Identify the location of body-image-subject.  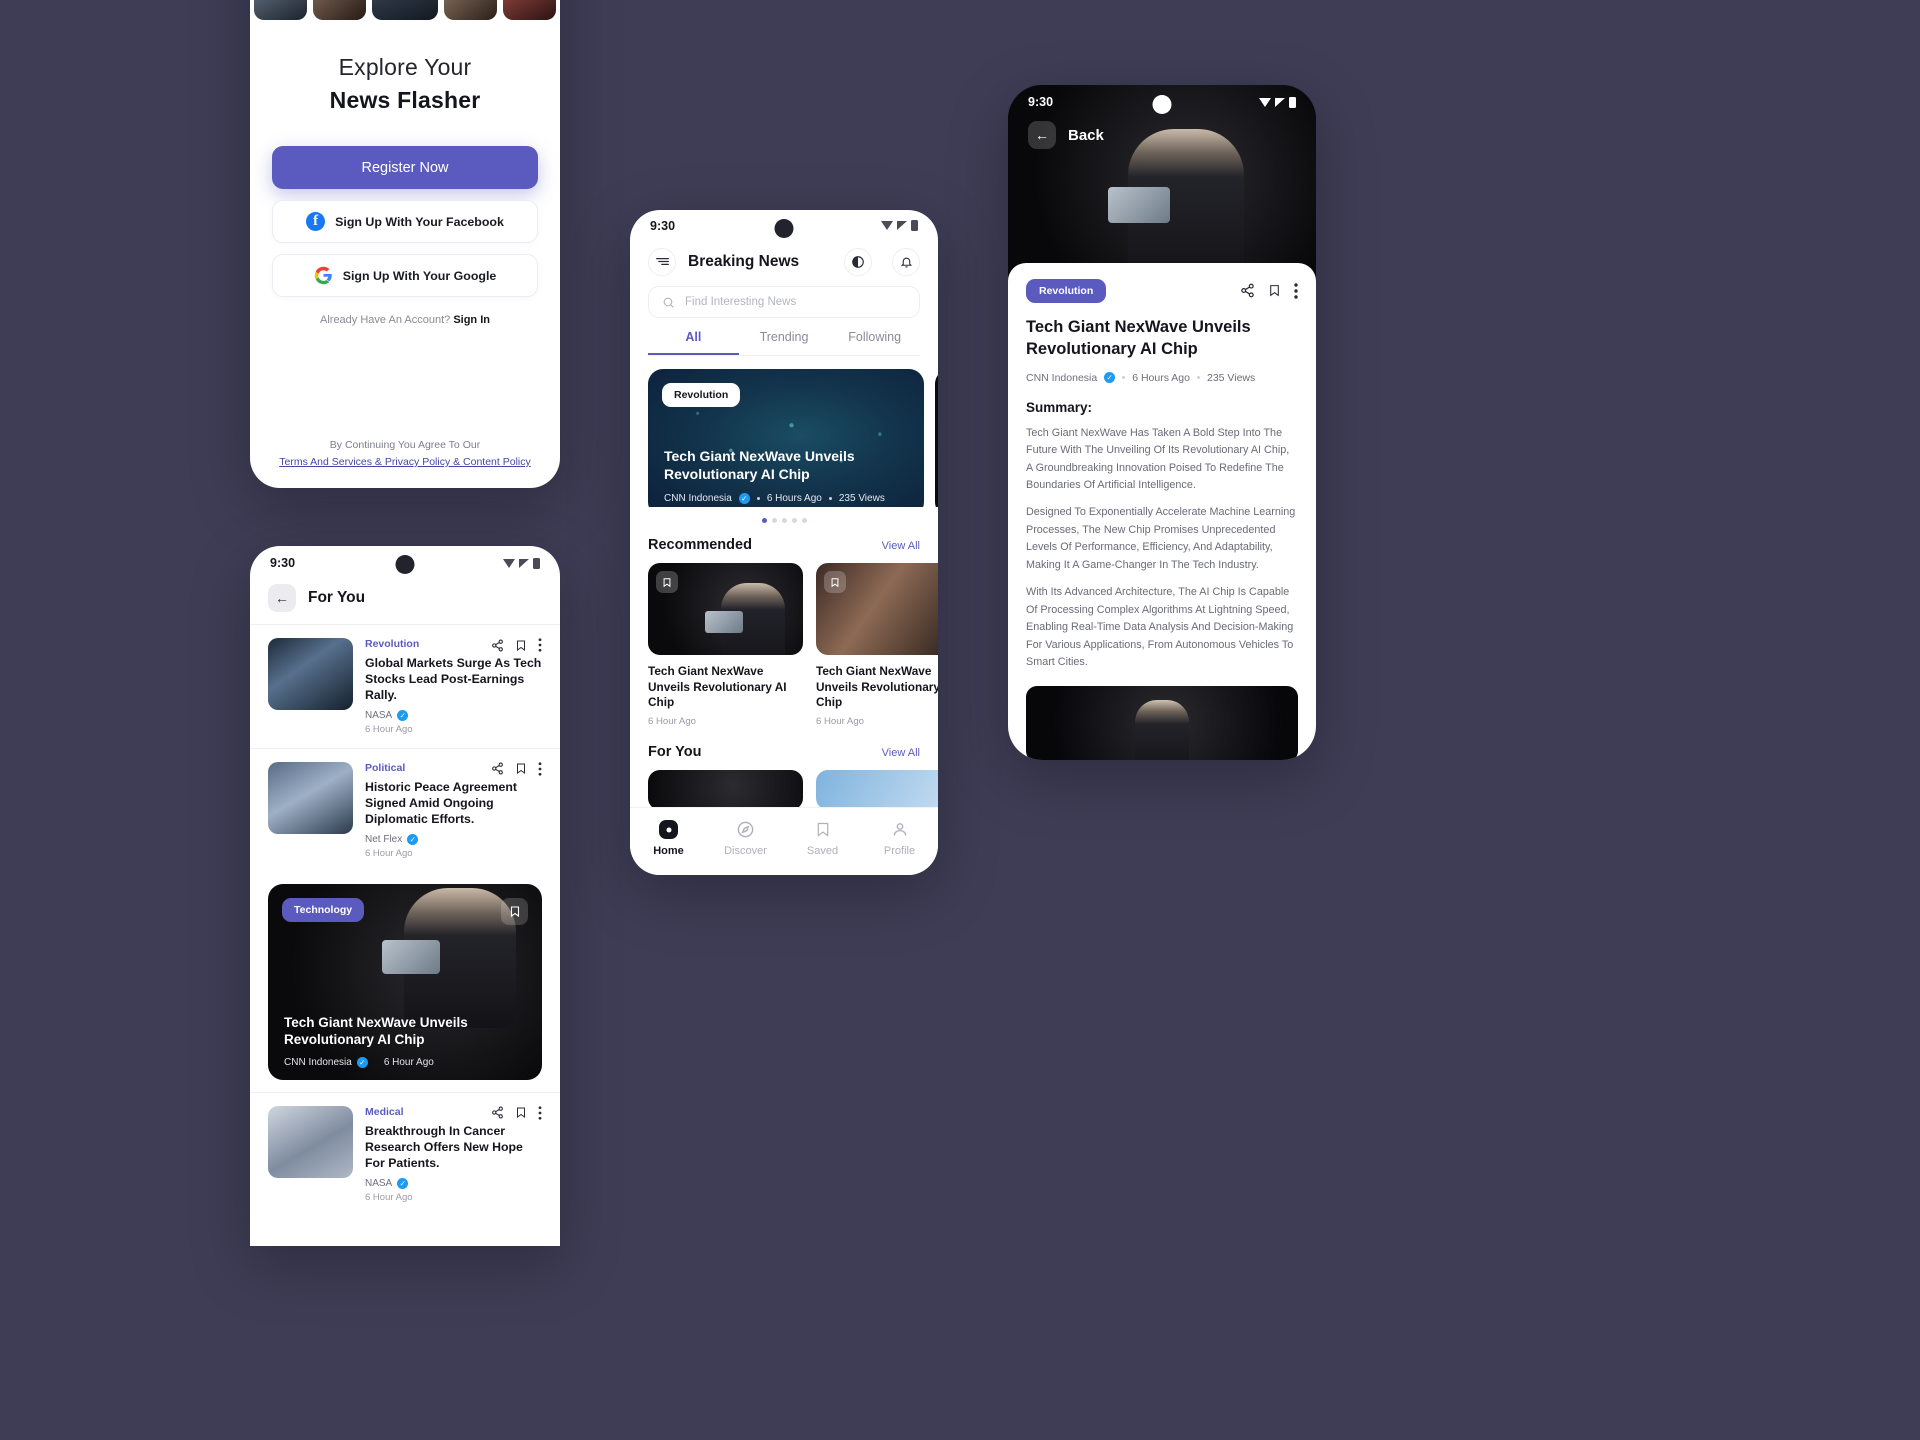
(1162, 729).